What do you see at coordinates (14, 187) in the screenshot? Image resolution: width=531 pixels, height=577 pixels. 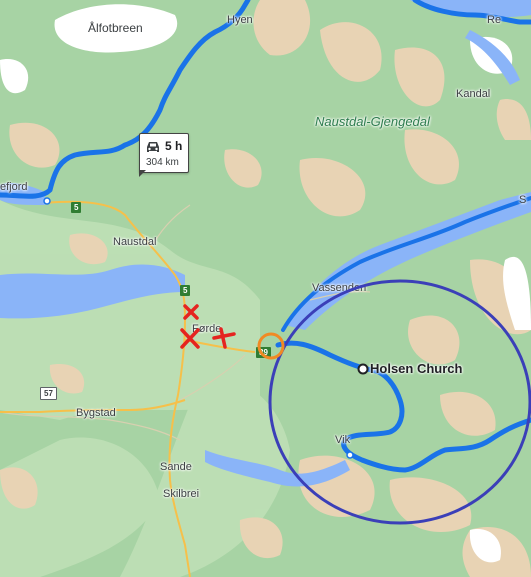 I see `place-label-efjord: efjord` at bounding box center [14, 187].